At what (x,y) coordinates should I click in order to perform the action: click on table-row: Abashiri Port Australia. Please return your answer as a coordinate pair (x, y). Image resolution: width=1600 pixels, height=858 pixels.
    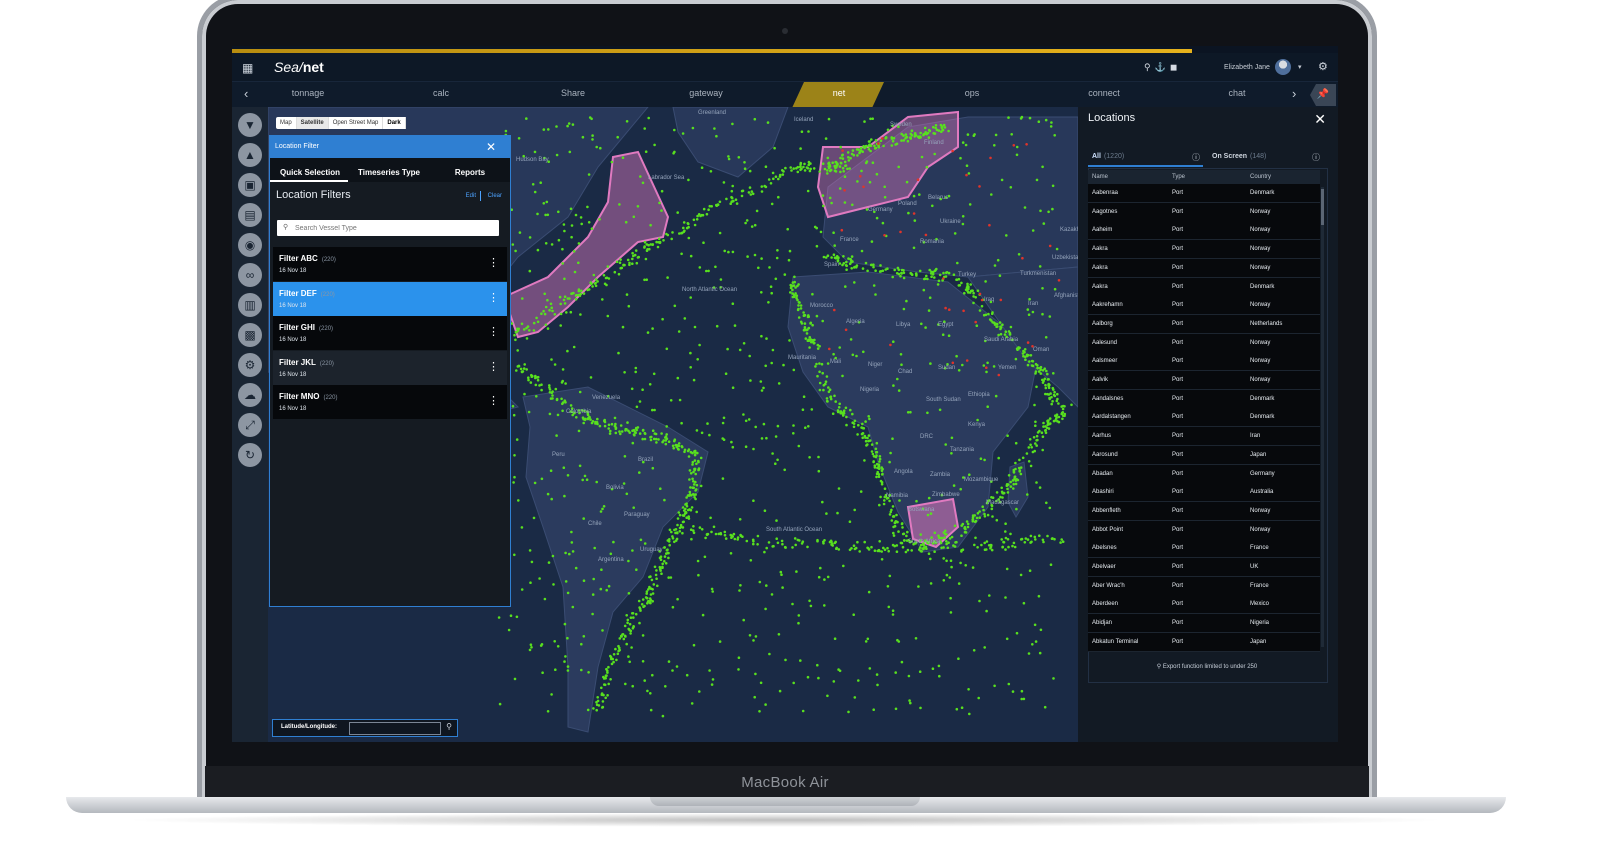
    Looking at the image, I should click on (1204, 493).